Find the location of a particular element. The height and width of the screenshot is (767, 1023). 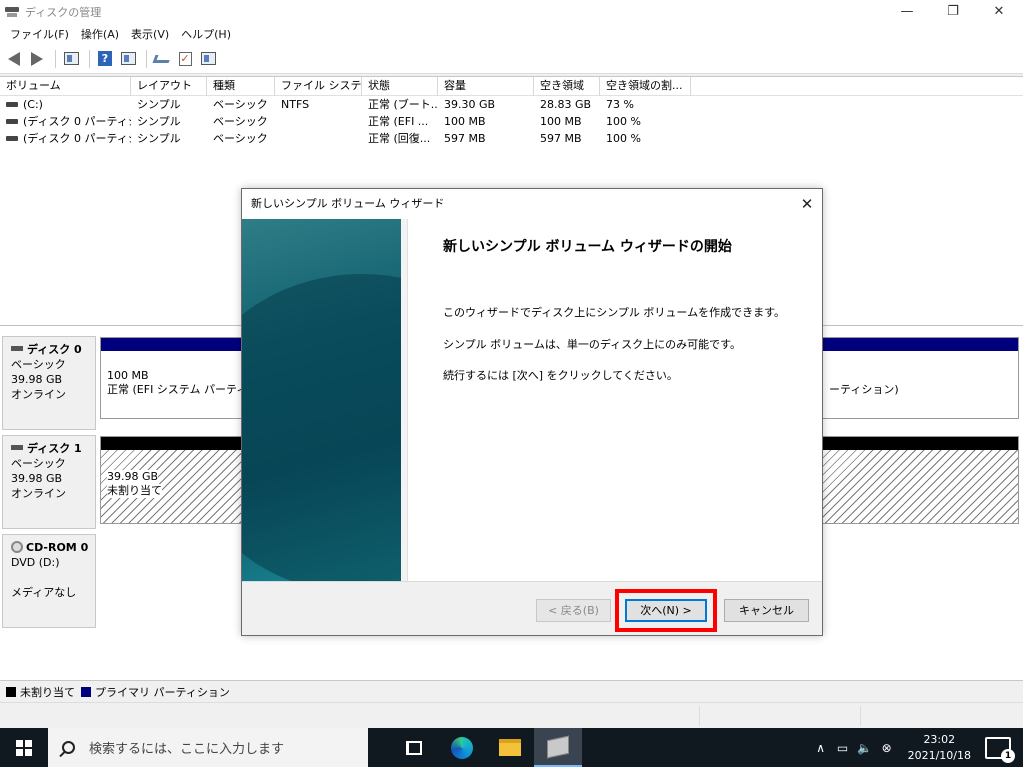

edge-button is located at coordinates (462, 747).